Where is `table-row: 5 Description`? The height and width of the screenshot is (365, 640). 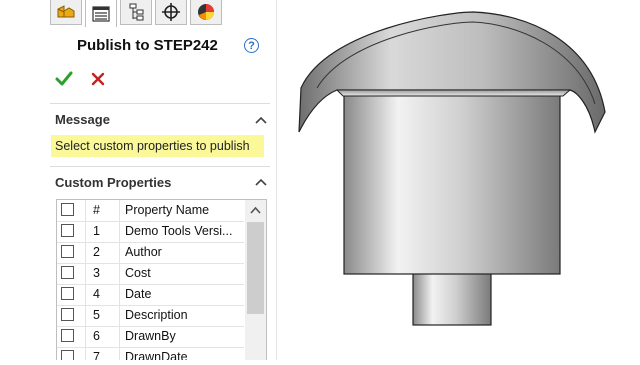 table-row: 5 Description is located at coordinates (150, 316).